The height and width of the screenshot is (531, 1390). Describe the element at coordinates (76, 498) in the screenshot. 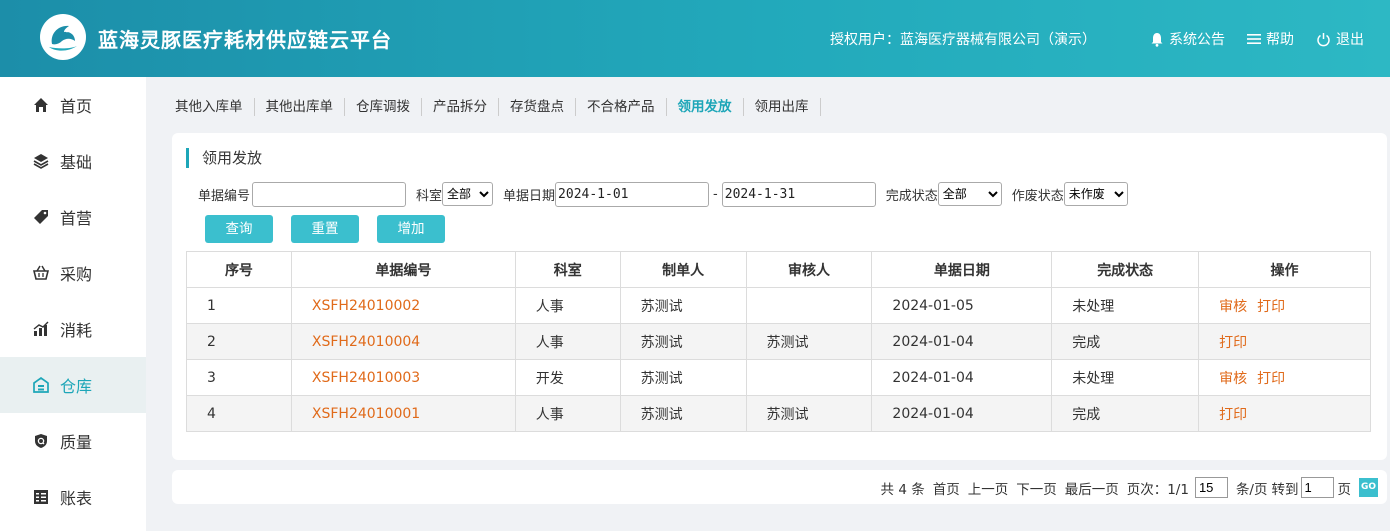

I see `sidebar-item-label: 账表` at that location.